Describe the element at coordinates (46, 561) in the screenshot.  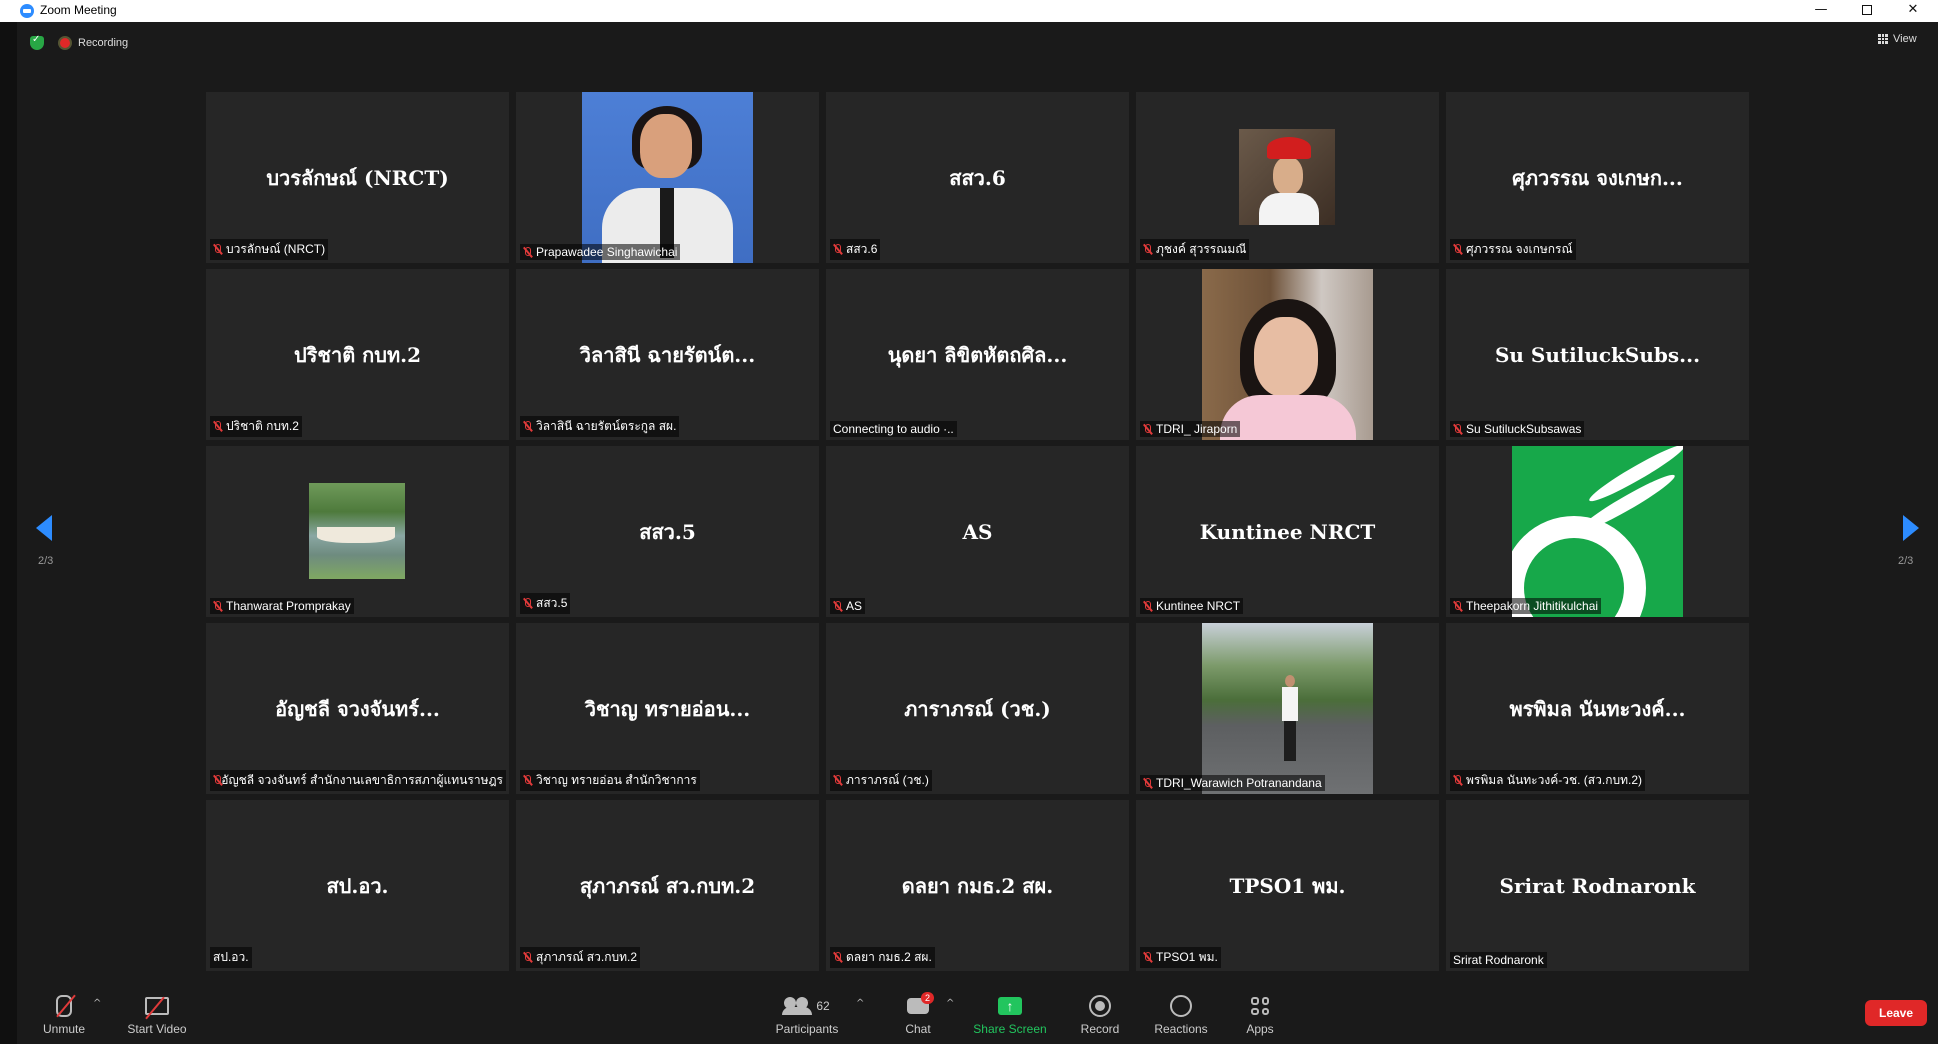
I see `page-indicator-left: 2/3` at that location.